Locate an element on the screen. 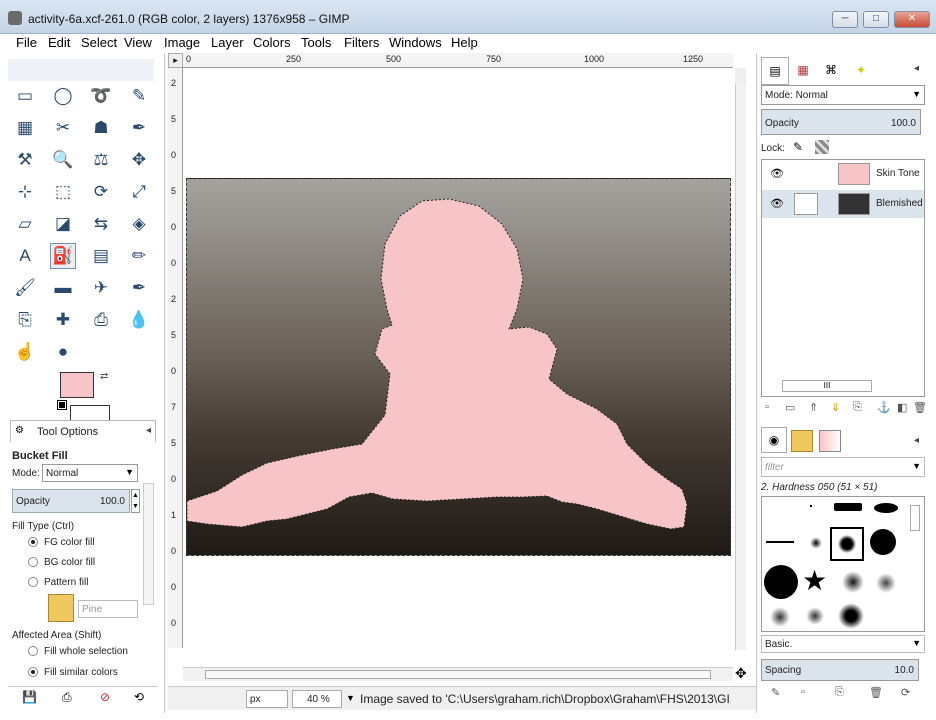 The image size is (936, 720). pattern-preview is located at coordinates (61, 608).